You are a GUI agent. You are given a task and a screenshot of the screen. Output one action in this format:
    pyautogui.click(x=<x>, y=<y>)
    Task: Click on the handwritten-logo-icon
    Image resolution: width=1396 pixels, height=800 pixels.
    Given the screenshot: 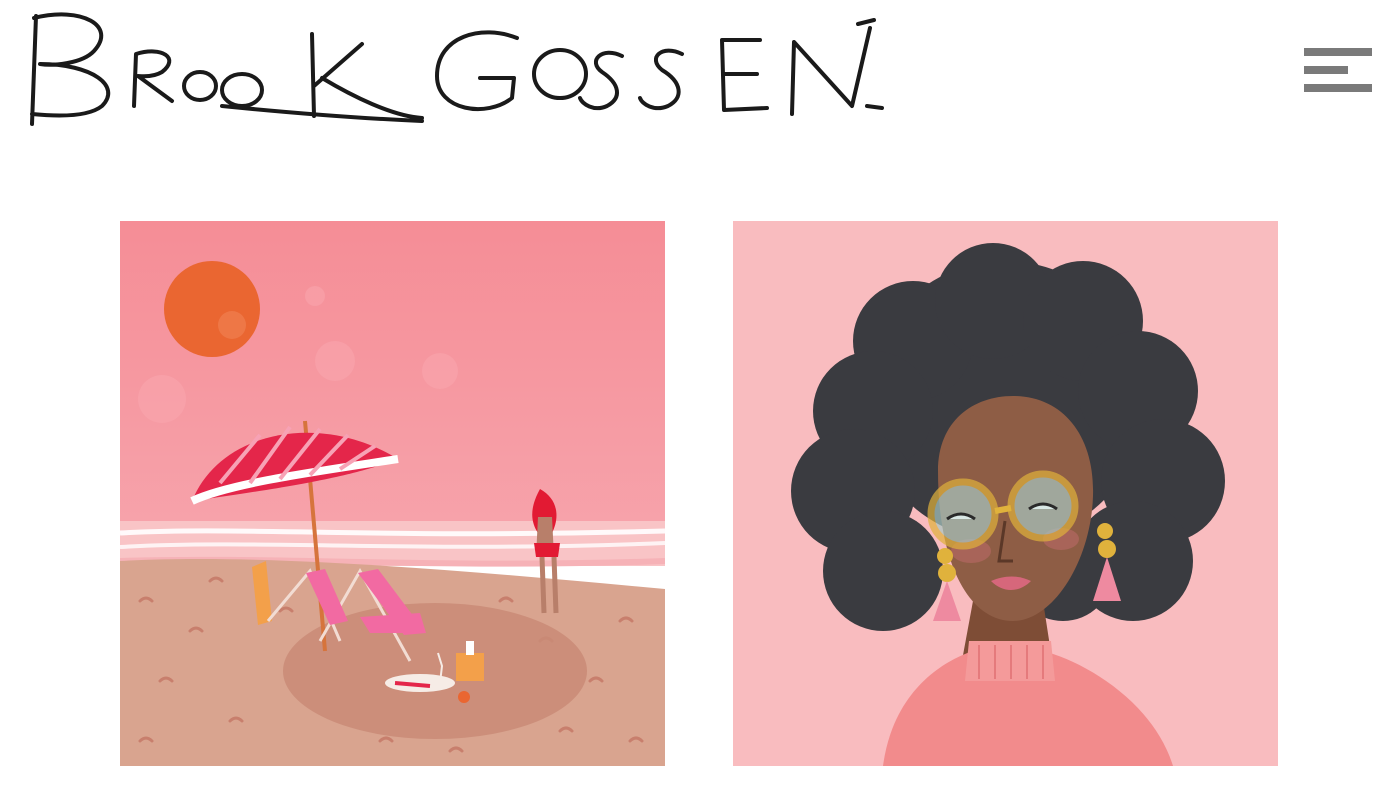 What is the action you would take?
    pyautogui.click(x=457, y=69)
    